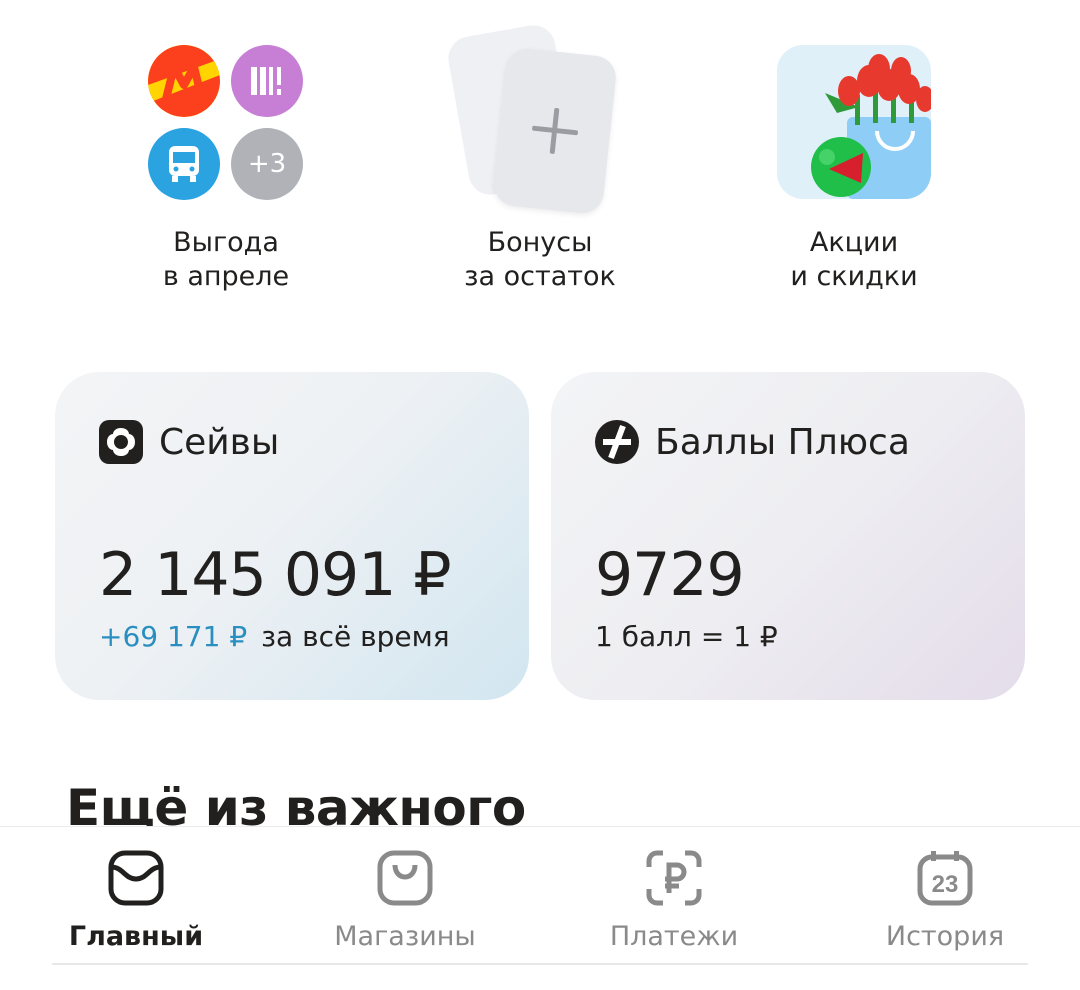 This screenshot has width=1080, height=990. What do you see at coordinates (782, 442) in the screenshot?
I see `plus-card-title: Баллы Плюса` at bounding box center [782, 442].